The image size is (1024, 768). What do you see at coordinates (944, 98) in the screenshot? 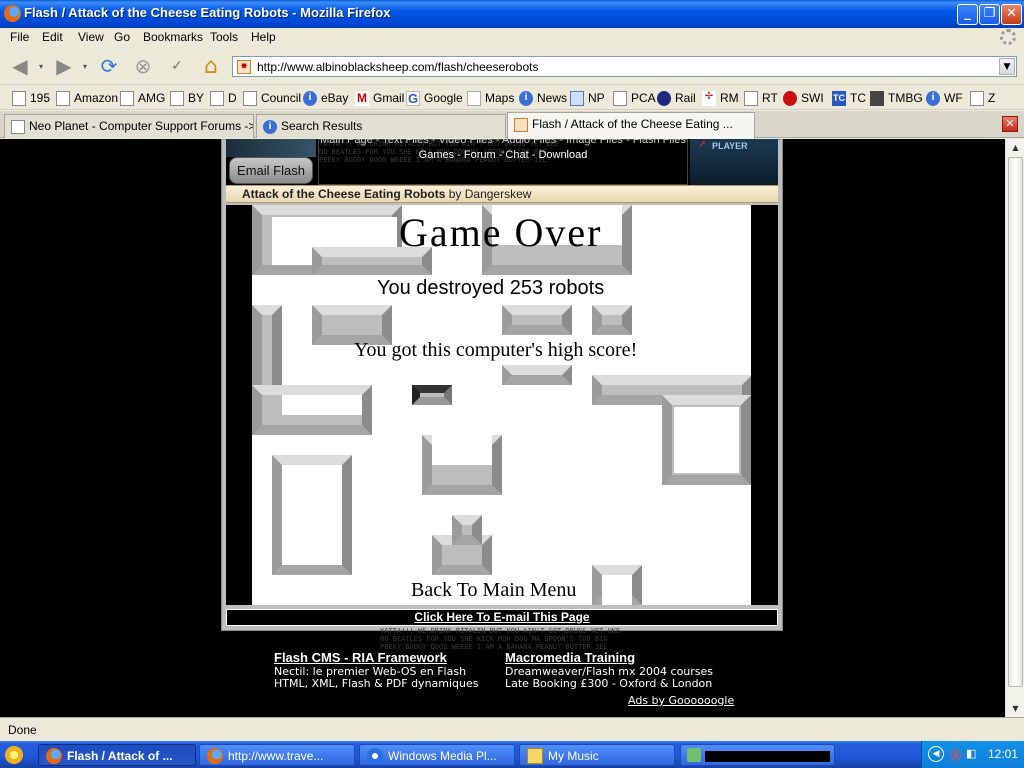
I see `bookmark-wf: i WF` at bounding box center [944, 98].